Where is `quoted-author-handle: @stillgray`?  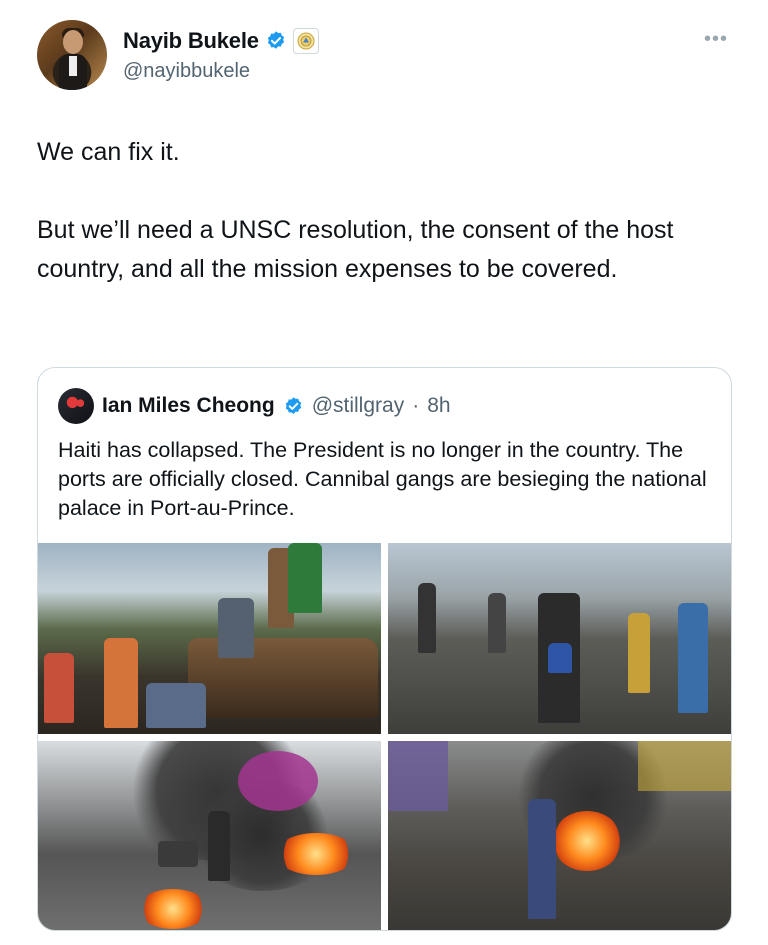
quoted-author-handle: @stillgray is located at coordinates (358, 406).